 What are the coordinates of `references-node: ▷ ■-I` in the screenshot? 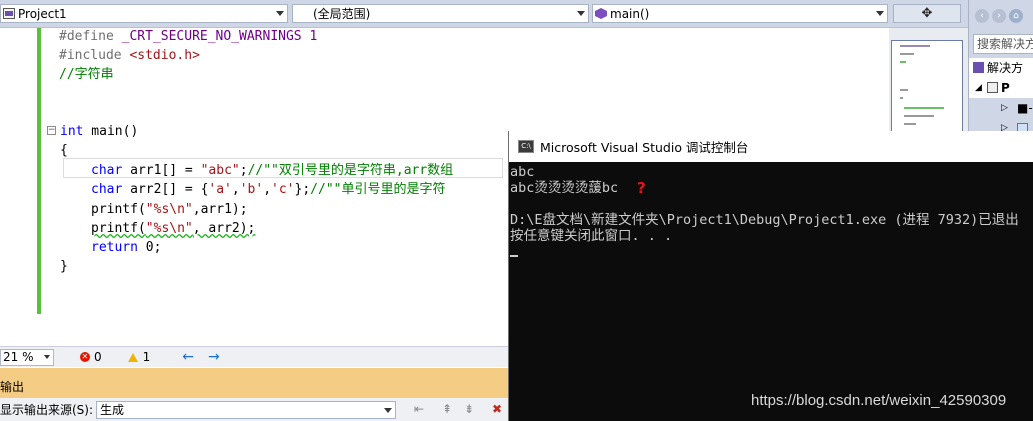 It's located at (1001, 108).